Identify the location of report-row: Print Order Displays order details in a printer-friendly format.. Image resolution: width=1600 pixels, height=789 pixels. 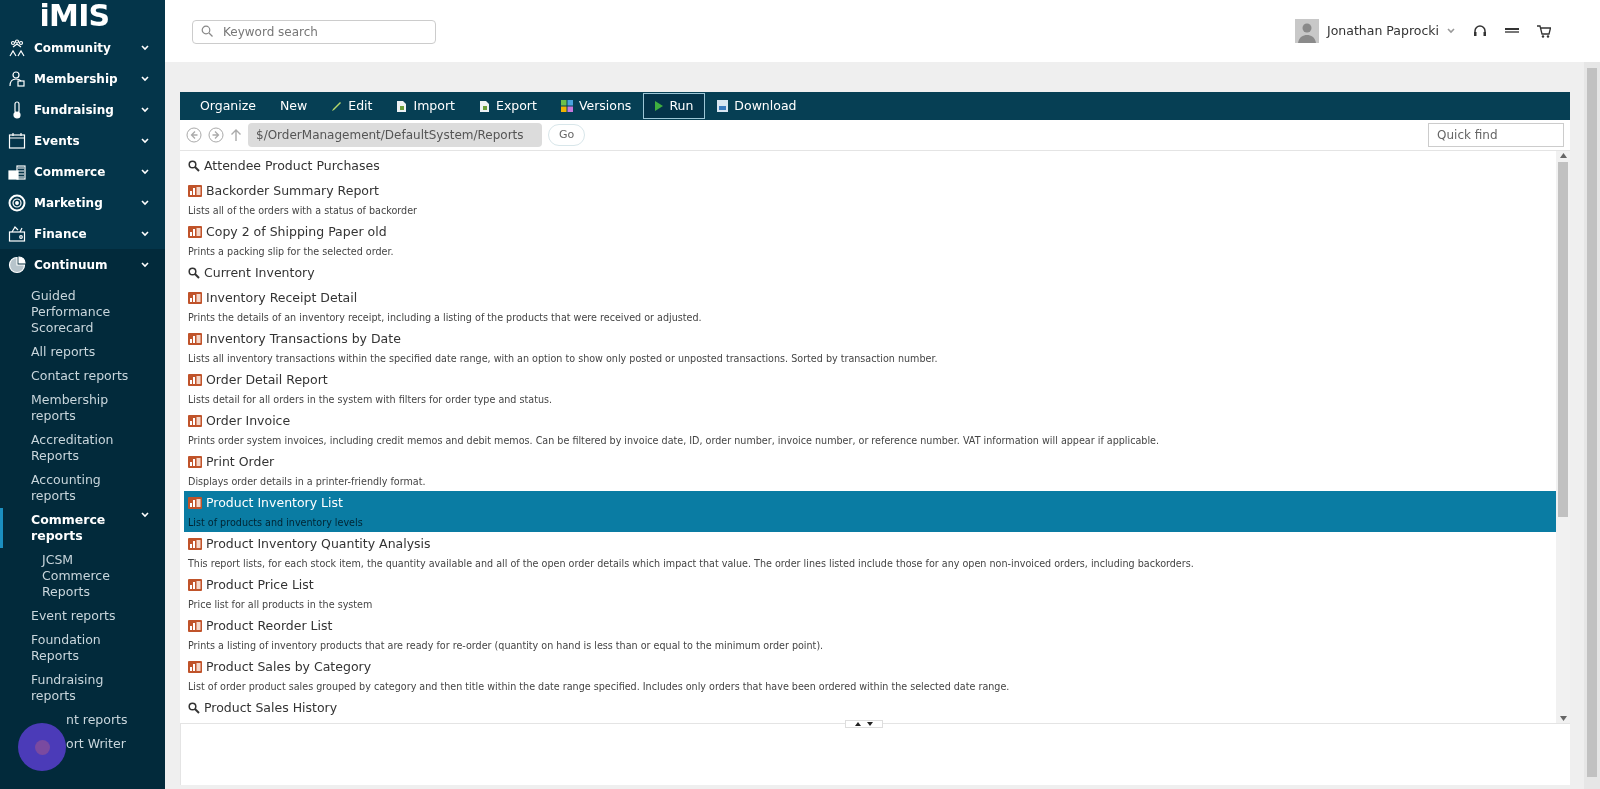
(870, 470).